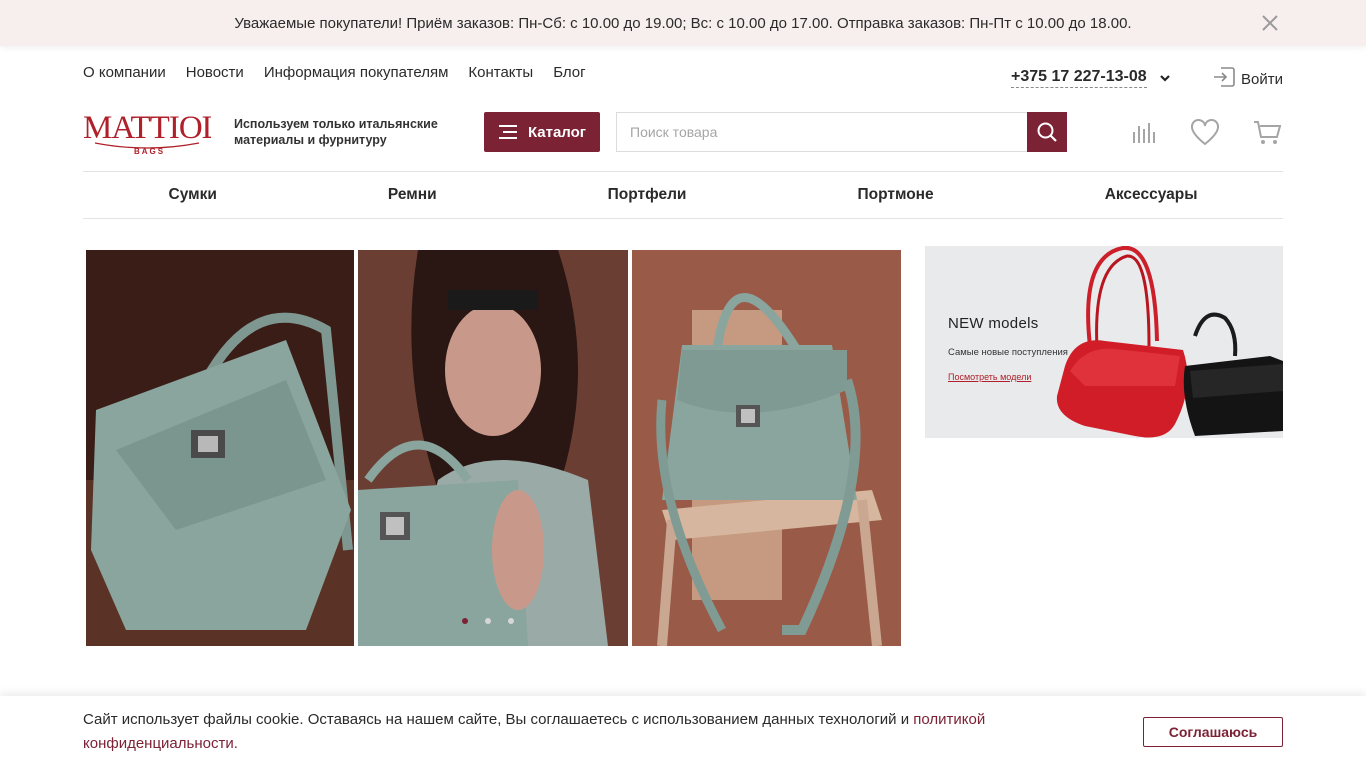  Describe the element at coordinates (147, 128) in the screenshot. I see `logo-wordmark: MATTIOLI` at that location.